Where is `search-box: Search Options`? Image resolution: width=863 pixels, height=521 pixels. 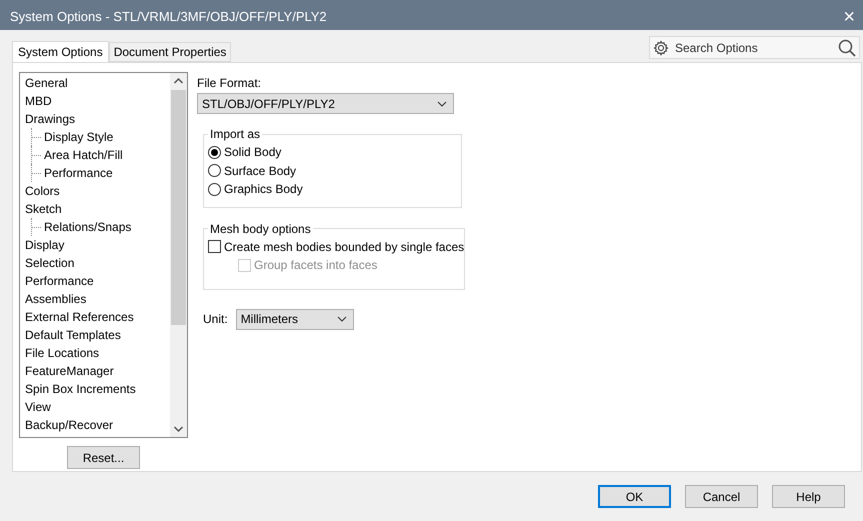 search-box: Search Options is located at coordinates (754, 47).